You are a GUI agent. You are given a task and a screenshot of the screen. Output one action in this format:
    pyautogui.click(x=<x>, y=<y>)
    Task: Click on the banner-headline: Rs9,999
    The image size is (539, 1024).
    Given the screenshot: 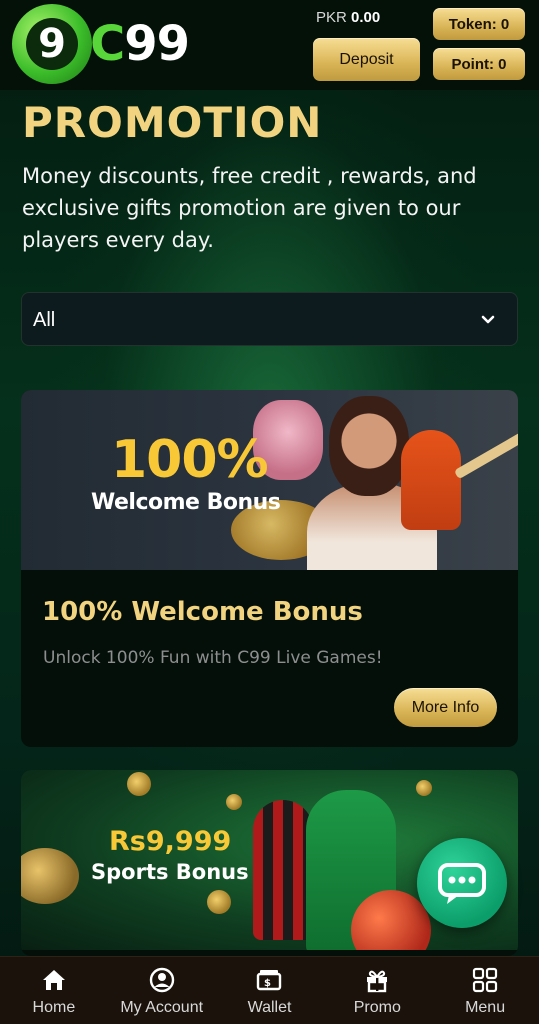 What is the action you would take?
    pyautogui.click(x=170, y=841)
    